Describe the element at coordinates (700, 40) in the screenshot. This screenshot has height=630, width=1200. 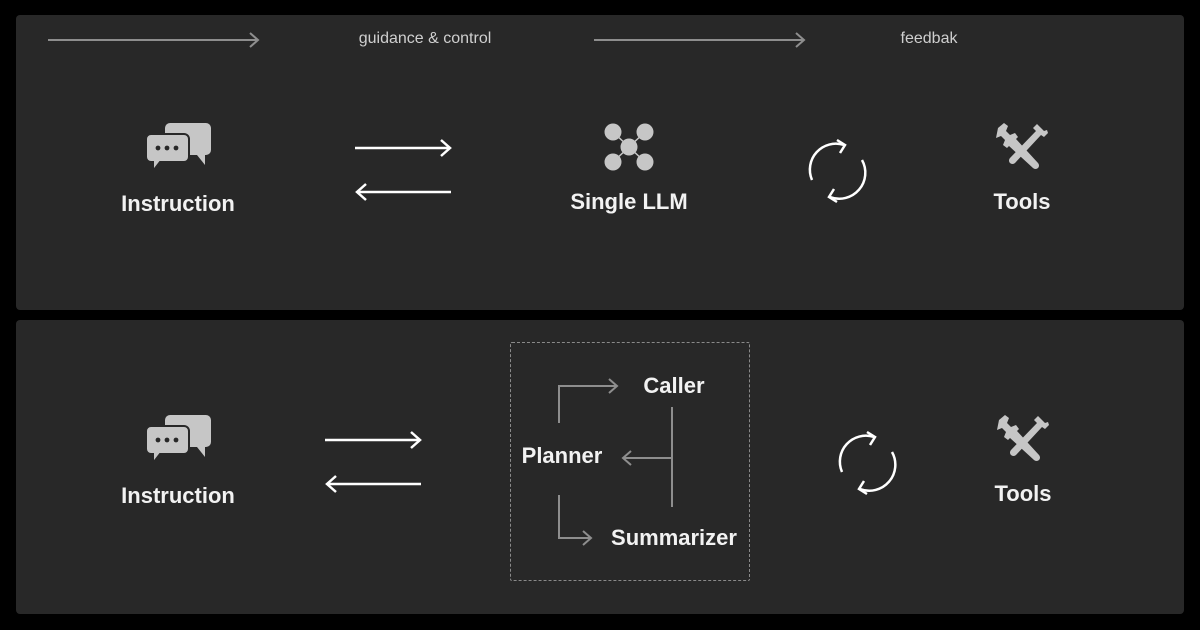
I see `feedback-arrow-legend-icon` at that location.